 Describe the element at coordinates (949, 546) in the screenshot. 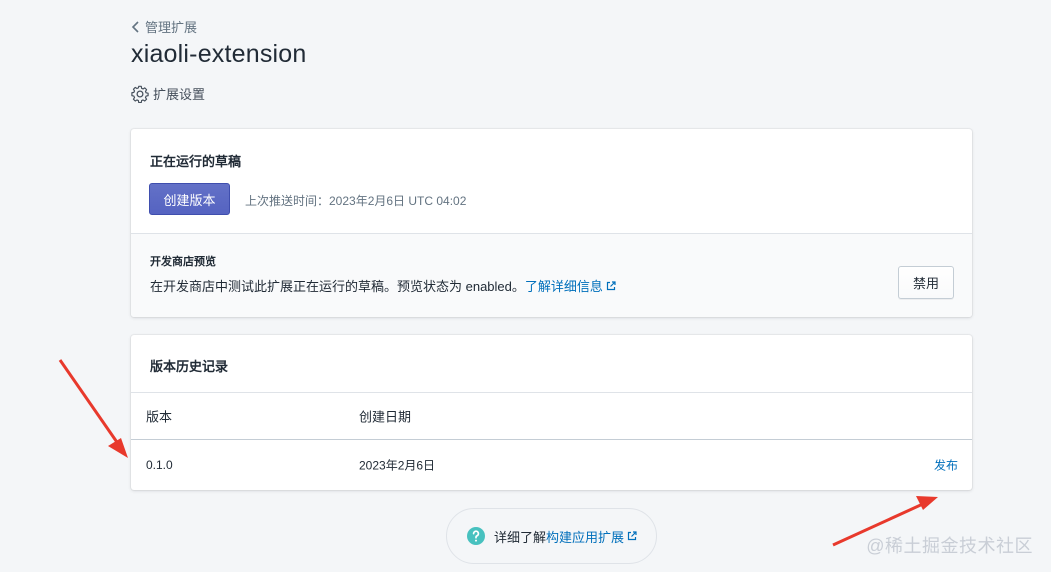

I see `watermark: @稀土掘金技术社区` at that location.